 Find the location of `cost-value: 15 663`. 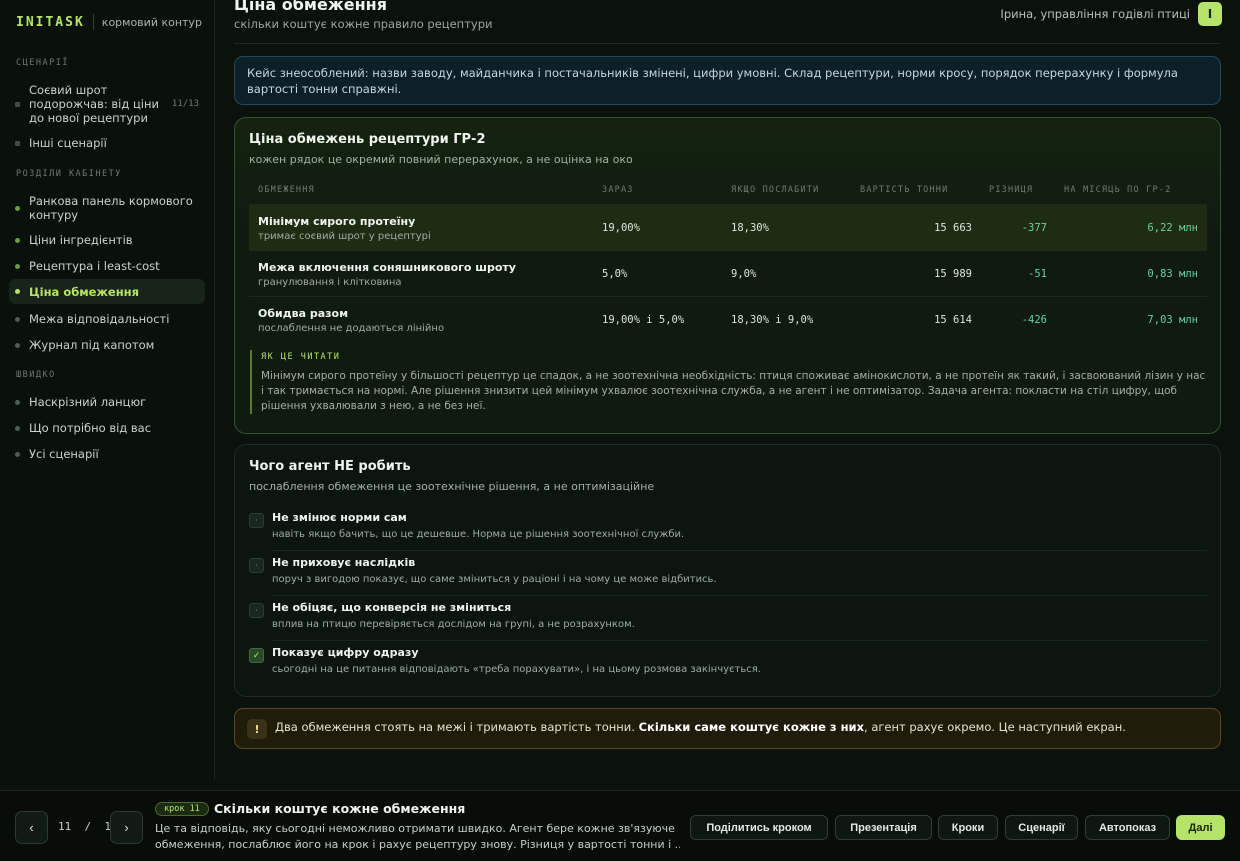

cost-value: 15 663 is located at coordinates (953, 228).